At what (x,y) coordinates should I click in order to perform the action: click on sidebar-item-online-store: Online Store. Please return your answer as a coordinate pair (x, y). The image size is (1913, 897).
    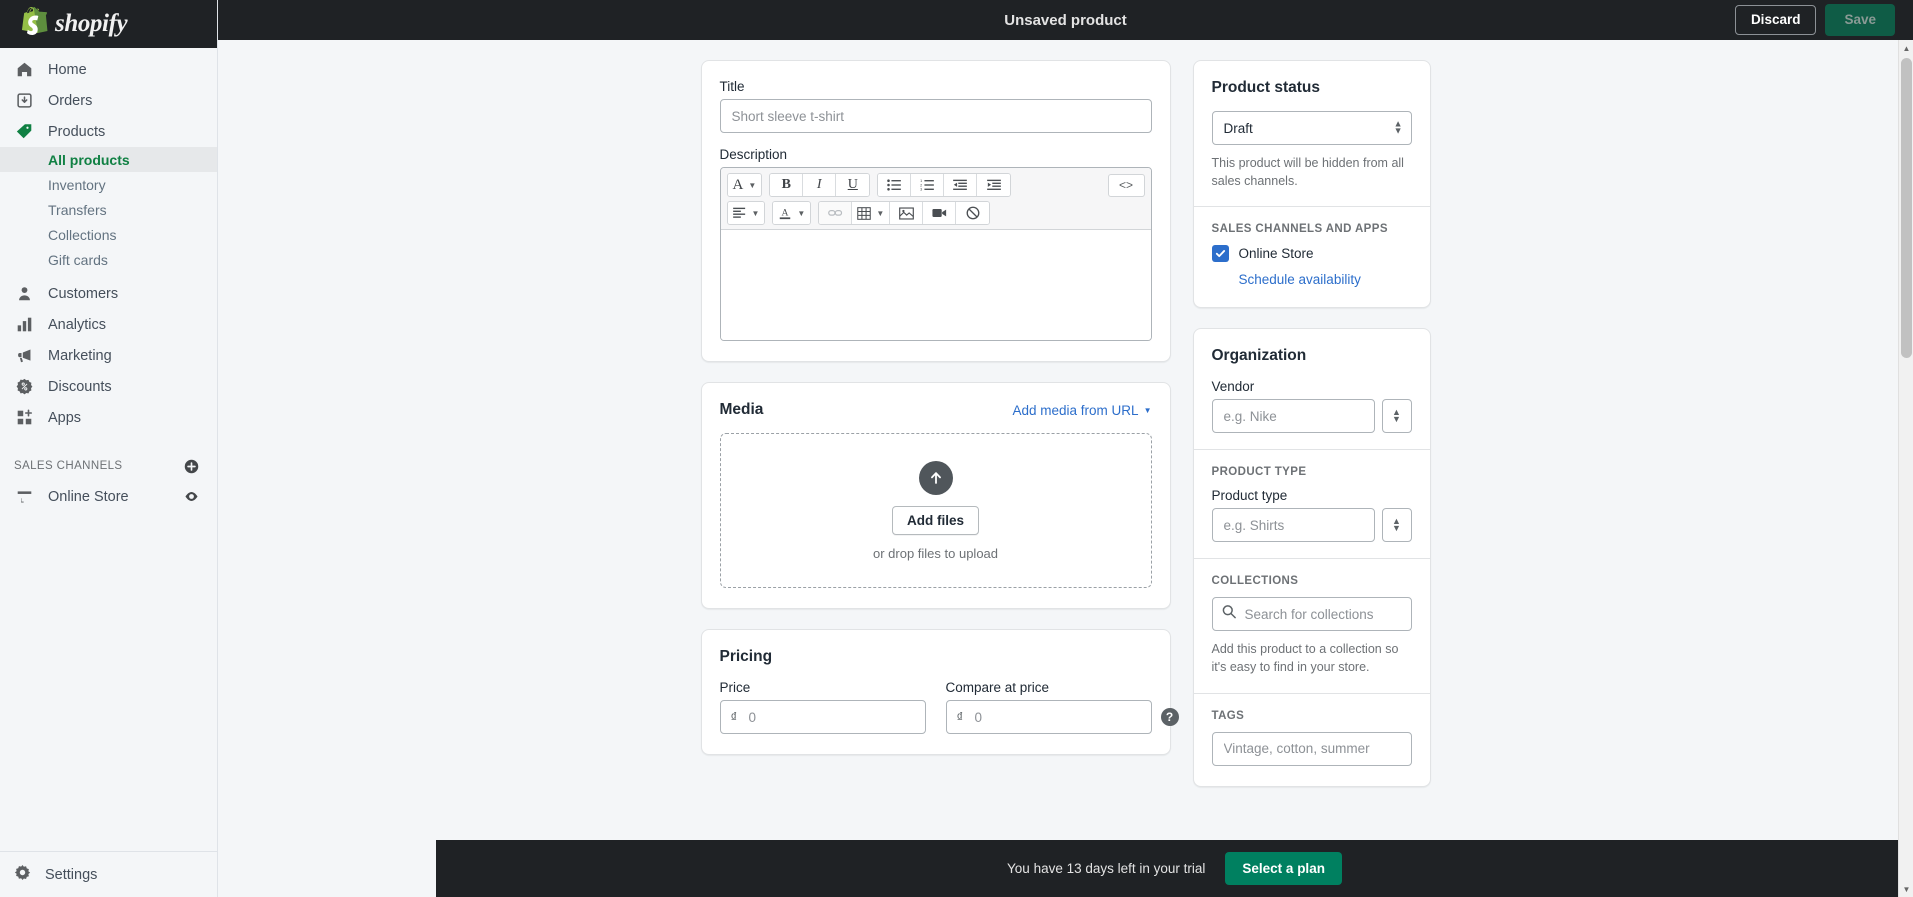
    Looking at the image, I should click on (108, 496).